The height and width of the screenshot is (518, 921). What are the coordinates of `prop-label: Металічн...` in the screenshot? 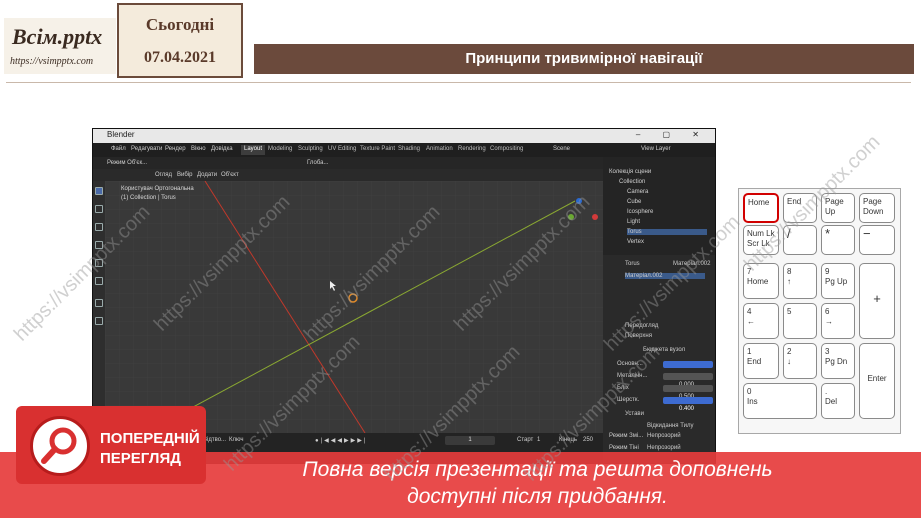 It's located at (632, 376).